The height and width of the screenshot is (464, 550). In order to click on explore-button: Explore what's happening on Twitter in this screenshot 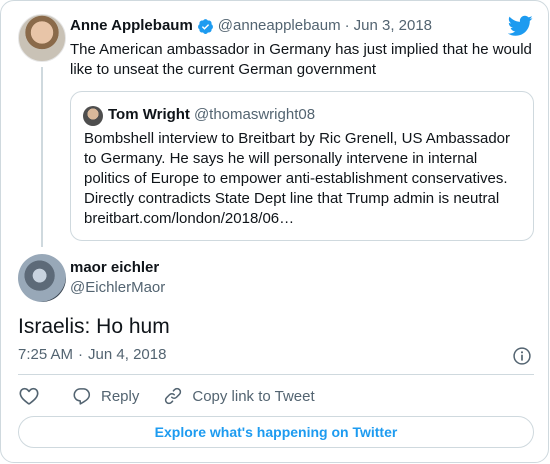, I will do `click(276, 432)`.